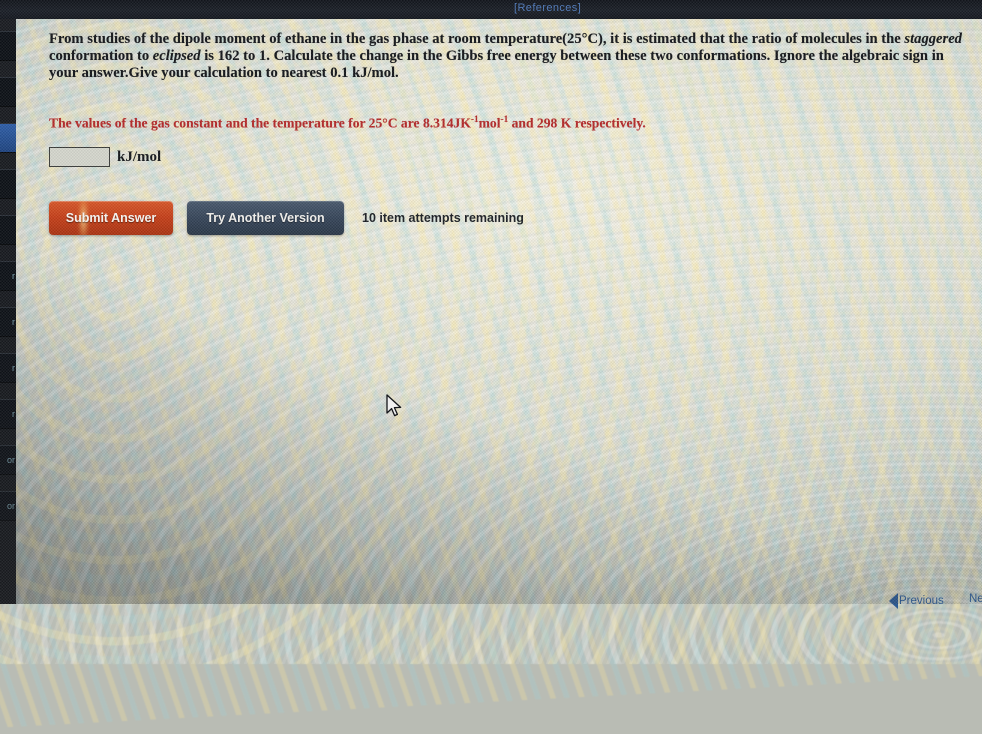  Describe the element at coordinates (101, 56) in the screenshot. I see `question-part-2: conformation to` at that location.